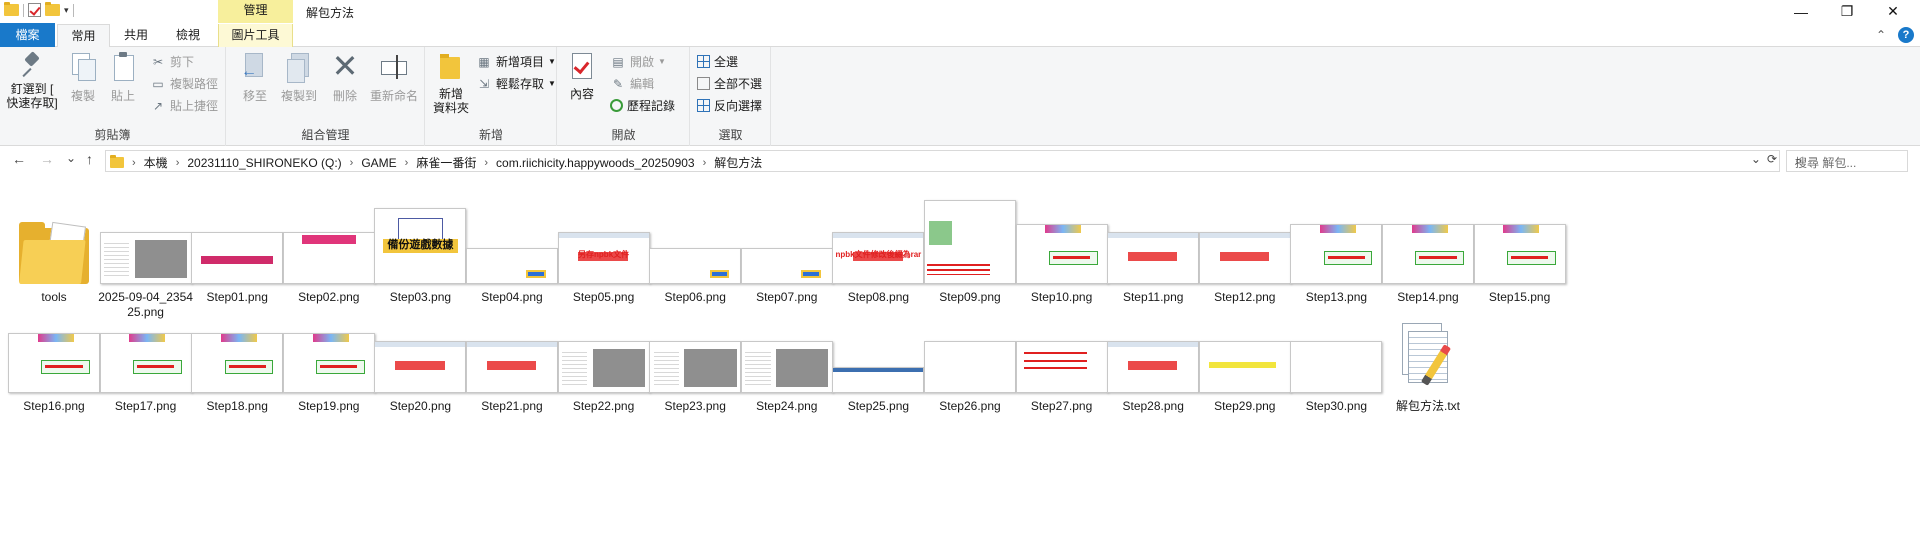 Image resolution: width=1920 pixels, height=543 pixels. What do you see at coordinates (1847, 11) in the screenshot?
I see `maximize-button: ❐` at bounding box center [1847, 11].